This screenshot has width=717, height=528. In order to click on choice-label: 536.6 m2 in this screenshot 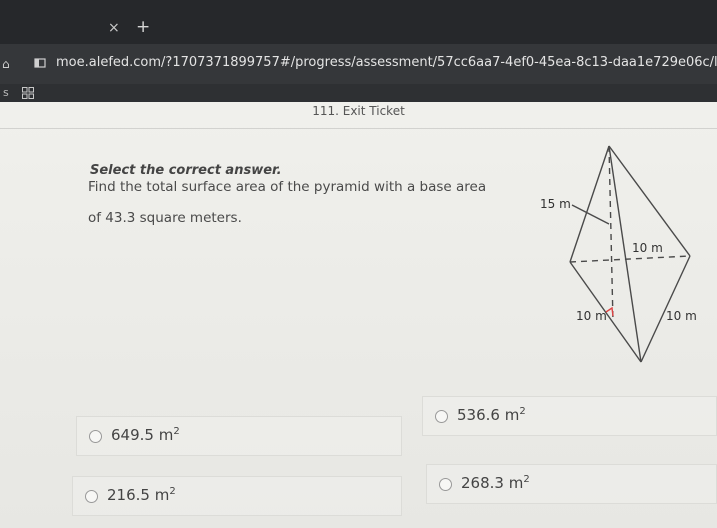, I will do `click(491, 415)`.